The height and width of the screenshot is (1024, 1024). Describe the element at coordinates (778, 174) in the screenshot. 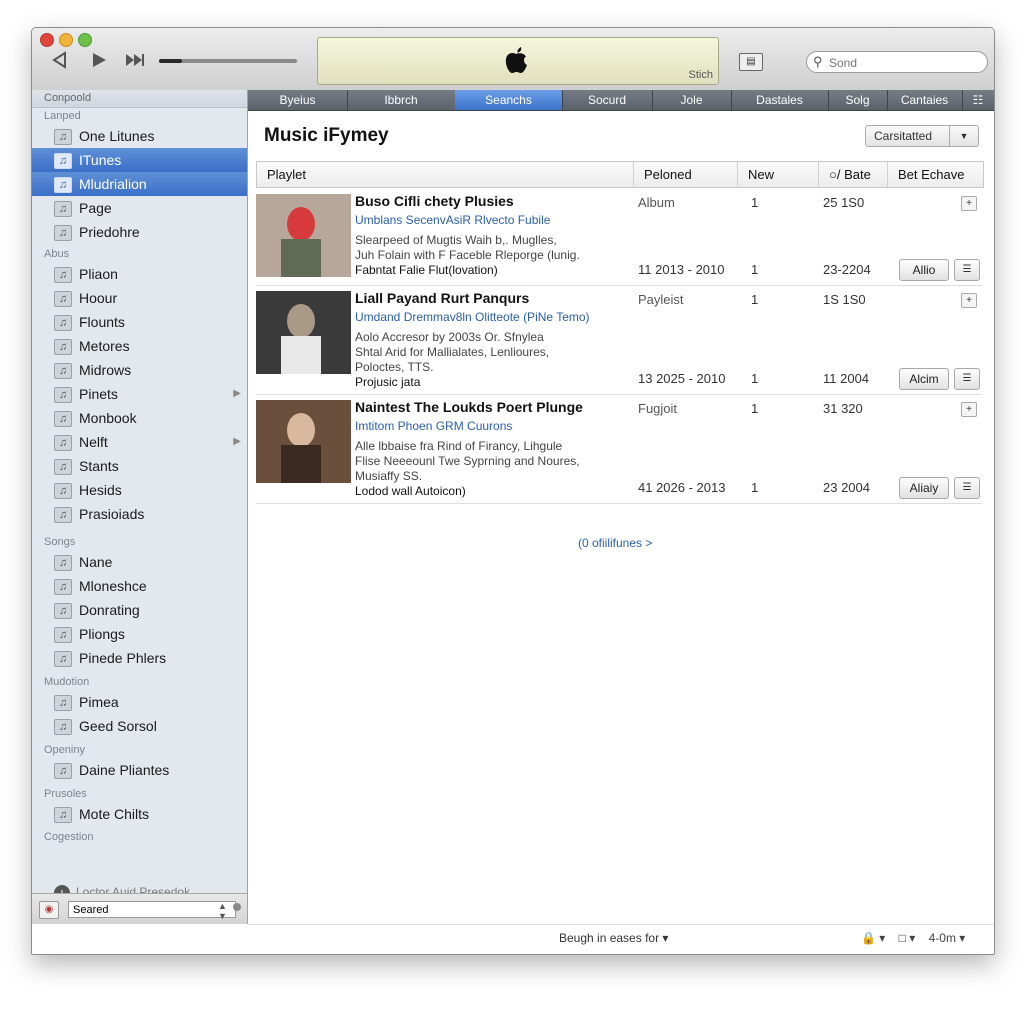

I see `column-header-new: New` at that location.